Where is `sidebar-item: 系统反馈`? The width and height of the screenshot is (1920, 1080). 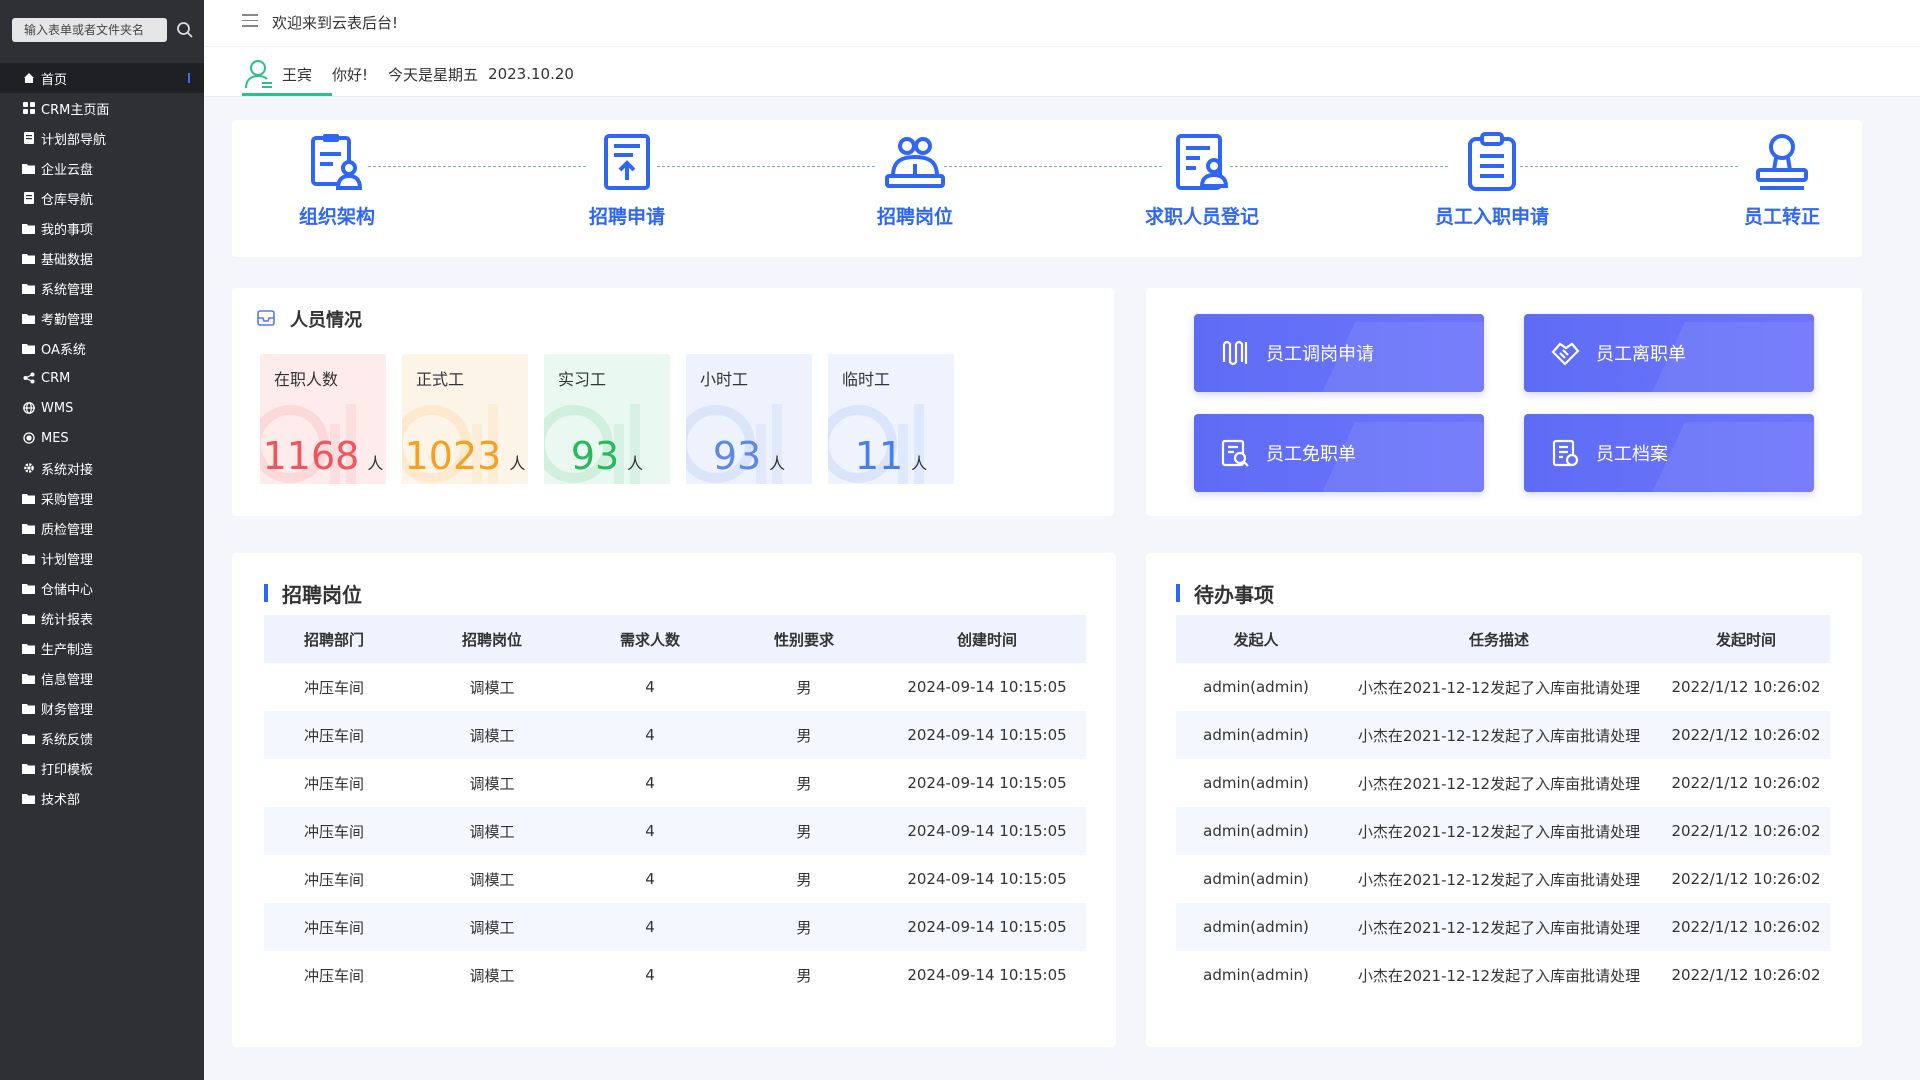
sidebar-item: 系统反馈 is located at coordinates (102, 738).